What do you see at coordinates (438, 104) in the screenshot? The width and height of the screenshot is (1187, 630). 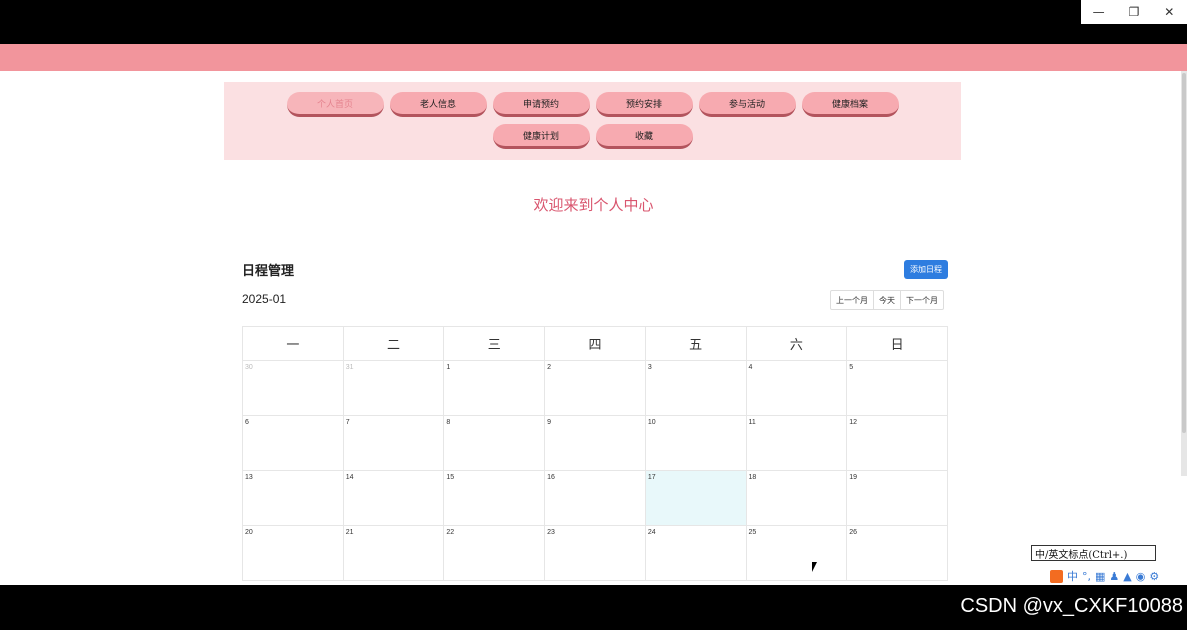 I see `nav-item-elder-info: 老人信息` at bounding box center [438, 104].